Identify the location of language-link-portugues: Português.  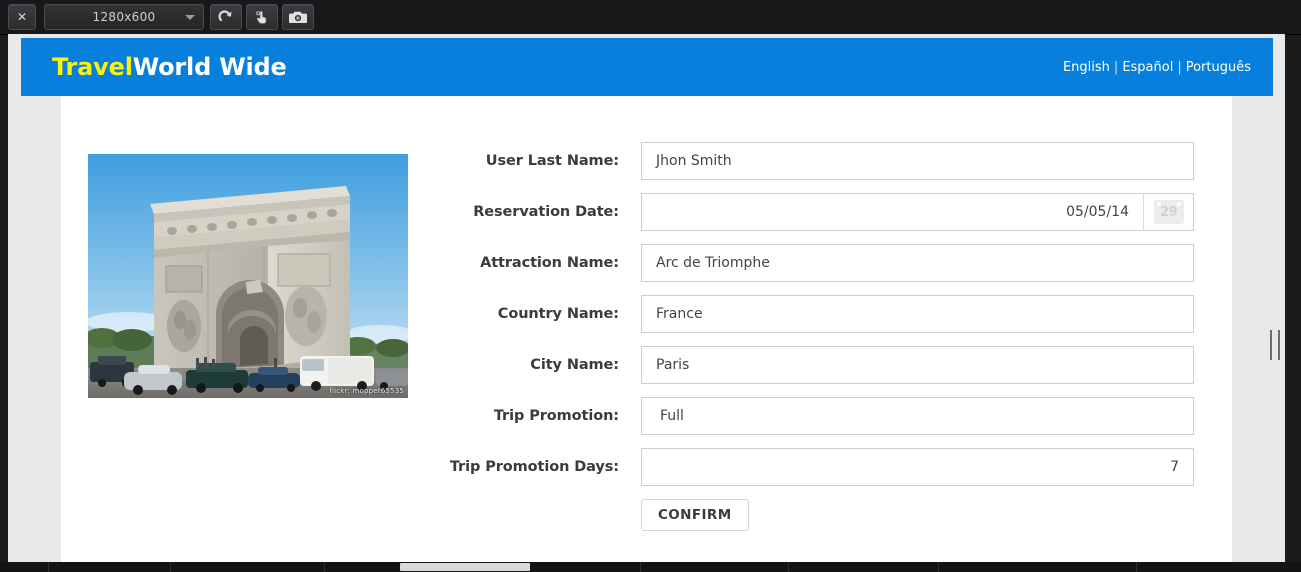
(1218, 67).